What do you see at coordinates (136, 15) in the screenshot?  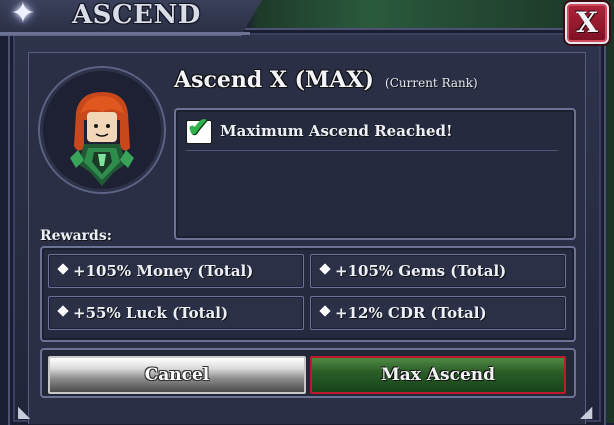 I see `window-title: ASCEND` at bounding box center [136, 15].